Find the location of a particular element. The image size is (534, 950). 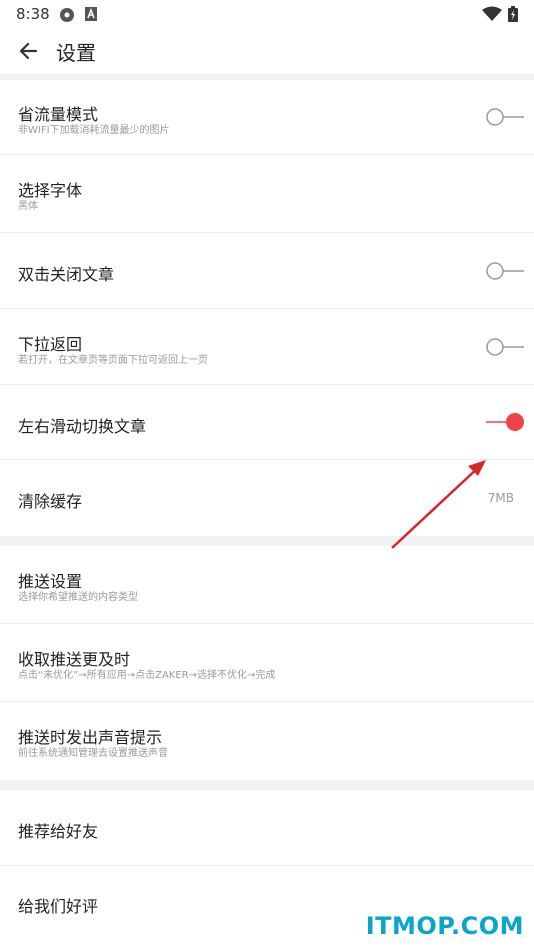

watermark-logo: ITMOP.COM is located at coordinates (444, 926).